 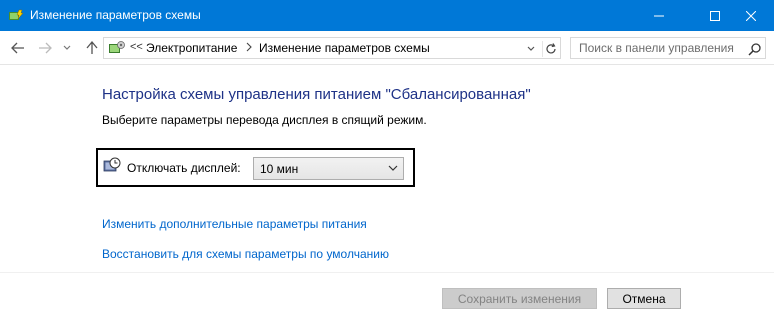 I want to click on refresh-icon, so click(x=551, y=48).